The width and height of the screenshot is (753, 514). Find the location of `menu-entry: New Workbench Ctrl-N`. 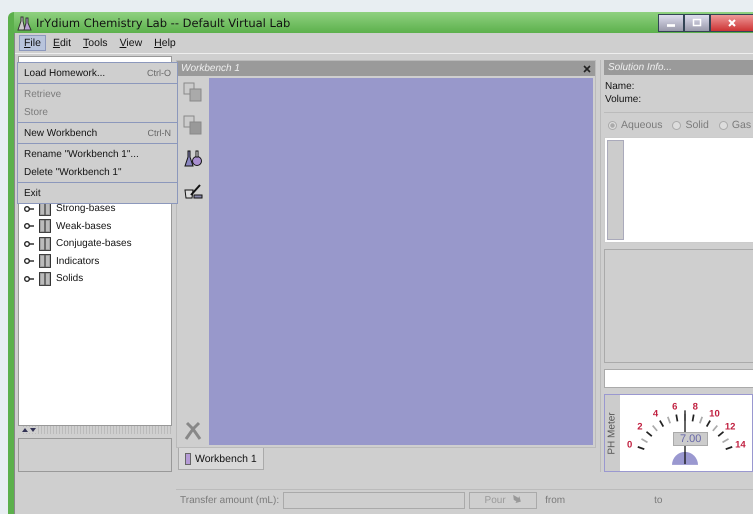

menu-entry: New Workbench Ctrl-N is located at coordinates (97, 133).